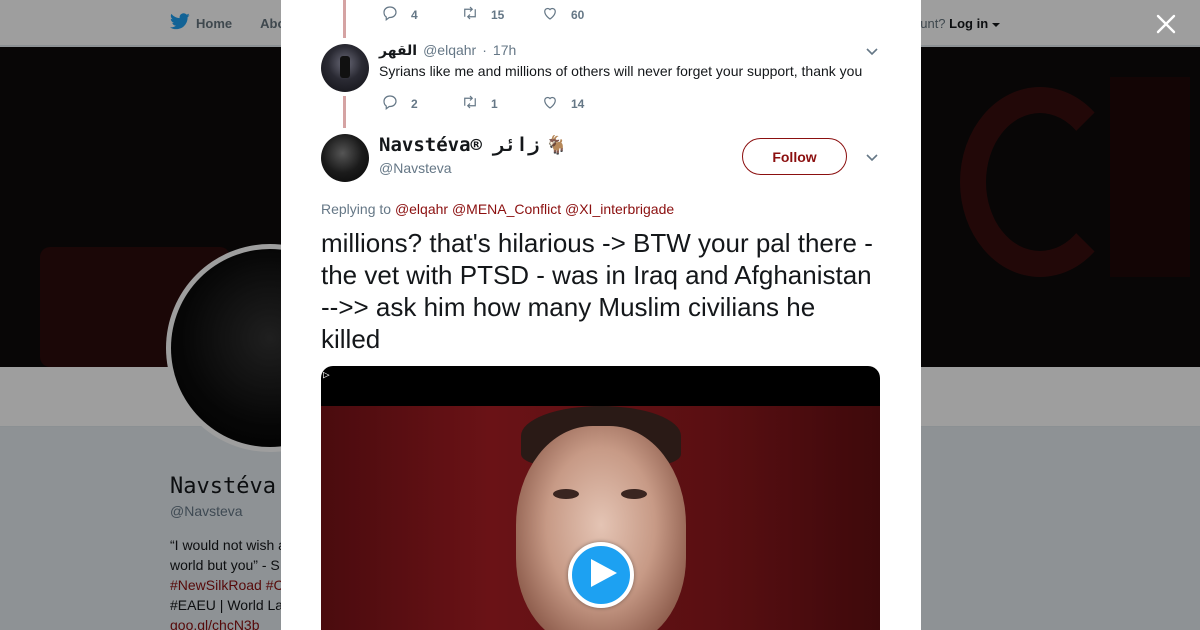 This screenshot has height=630, width=1200. Describe the element at coordinates (578, 103) in the screenshot. I see `like-count: 14` at that location.